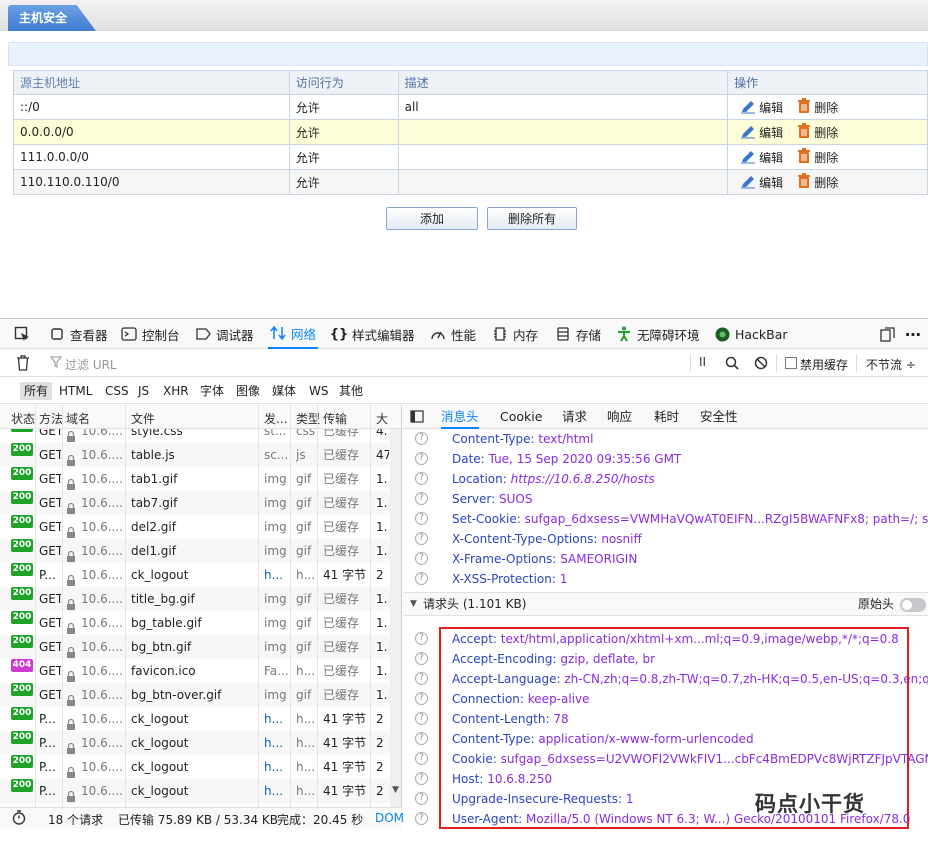  What do you see at coordinates (345, 767) in the screenshot?
I see `transfer-cell: 41 字节` at bounding box center [345, 767].